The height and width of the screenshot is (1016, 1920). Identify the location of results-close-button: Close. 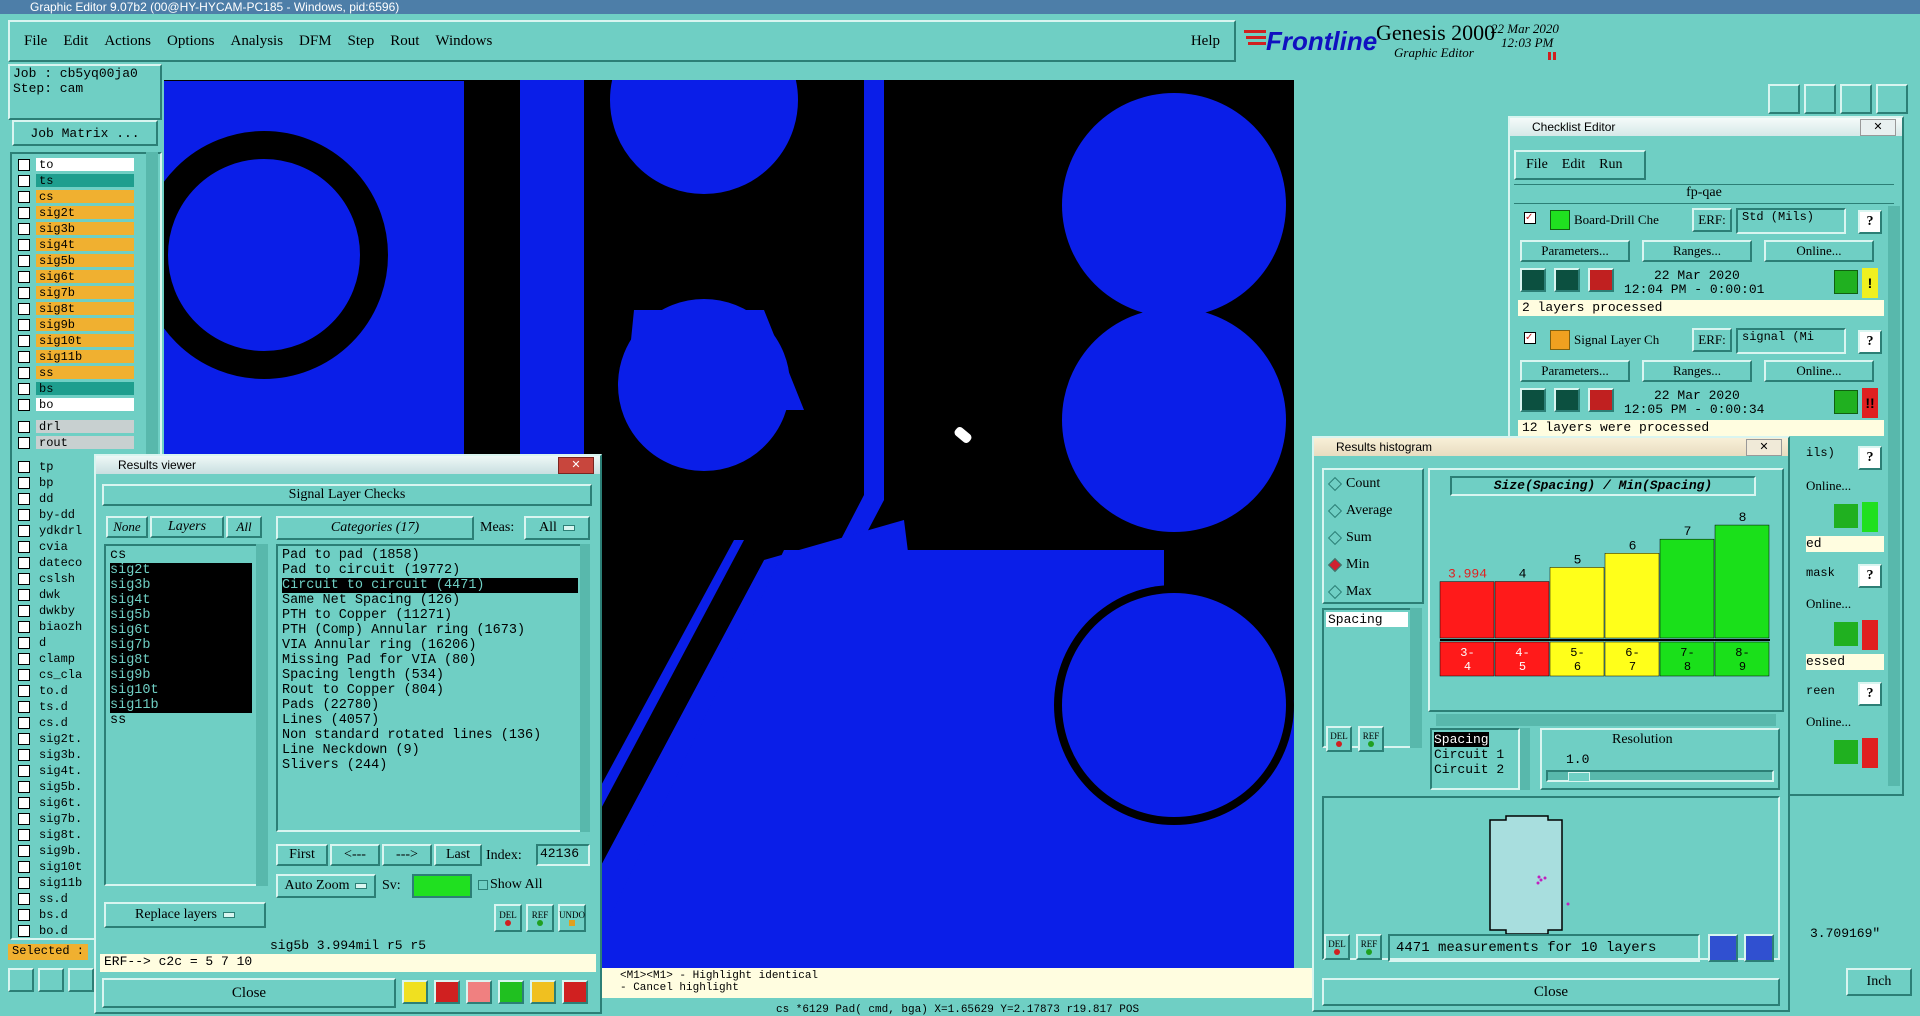
(249, 993).